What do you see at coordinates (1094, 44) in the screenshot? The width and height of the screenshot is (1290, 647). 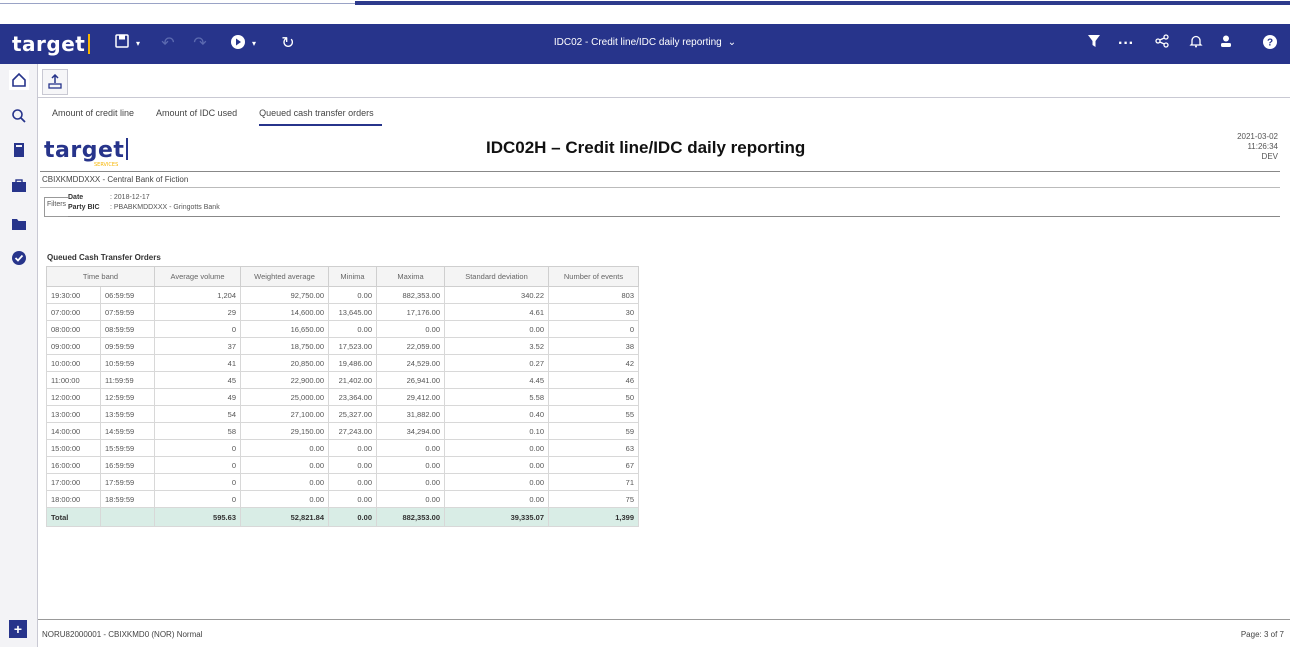 I see `filter-icon` at bounding box center [1094, 44].